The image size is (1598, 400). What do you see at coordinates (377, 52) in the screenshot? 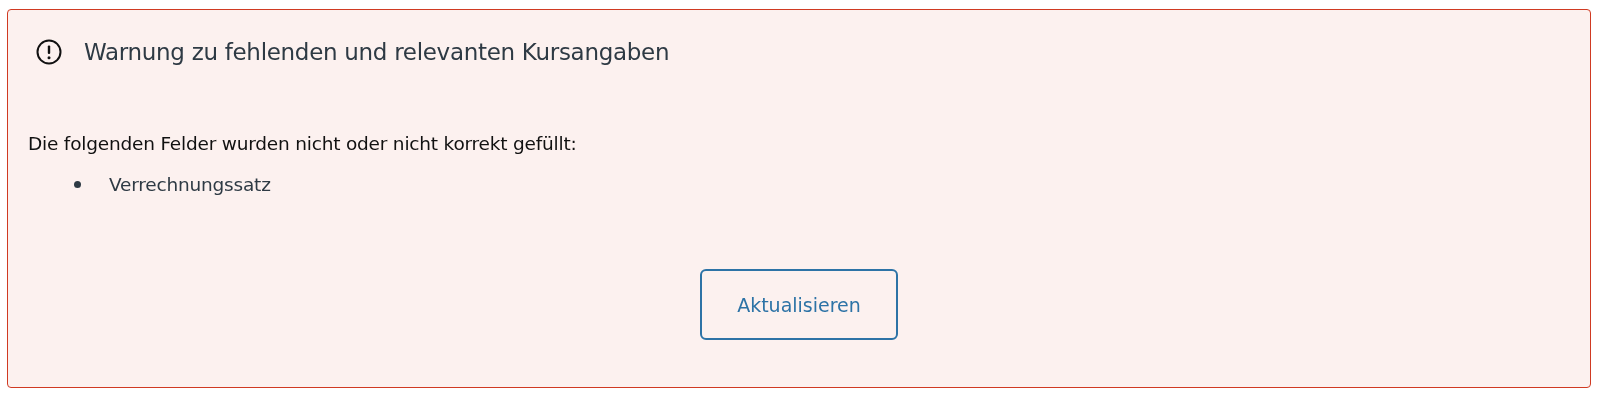
I see `alert-title: Warnung zu fehlenden und relevanten Kursangaben` at bounding box center [377, 52].